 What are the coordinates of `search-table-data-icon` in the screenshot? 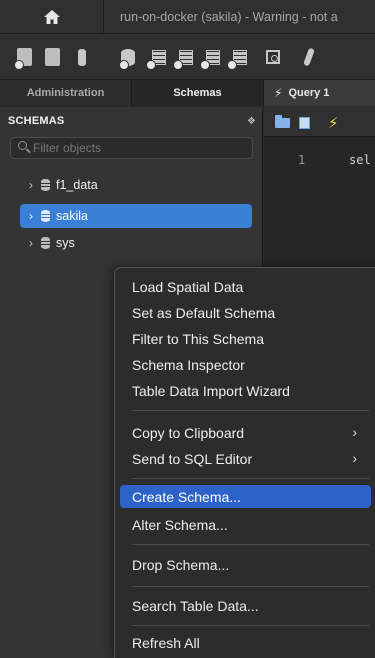 It's located at (273, 58).